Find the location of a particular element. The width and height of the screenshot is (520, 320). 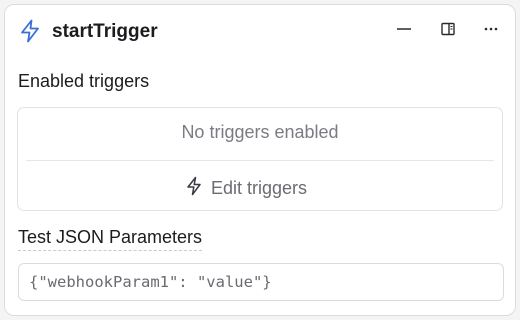

more-button is located at coordinates (491, 31).